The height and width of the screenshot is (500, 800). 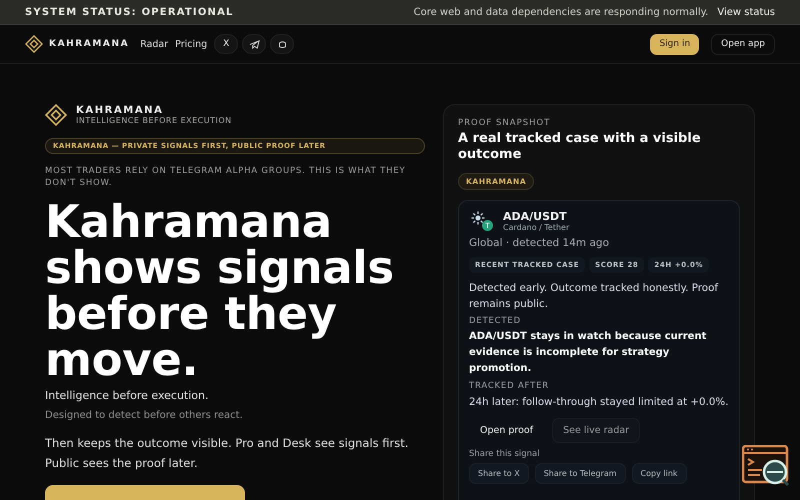 What do you see at coordinates (129, 12) in the screenshot?
I see `status-label: SYSTEM STATUS: OPERATIONAL` at bounding box center [129, 12].